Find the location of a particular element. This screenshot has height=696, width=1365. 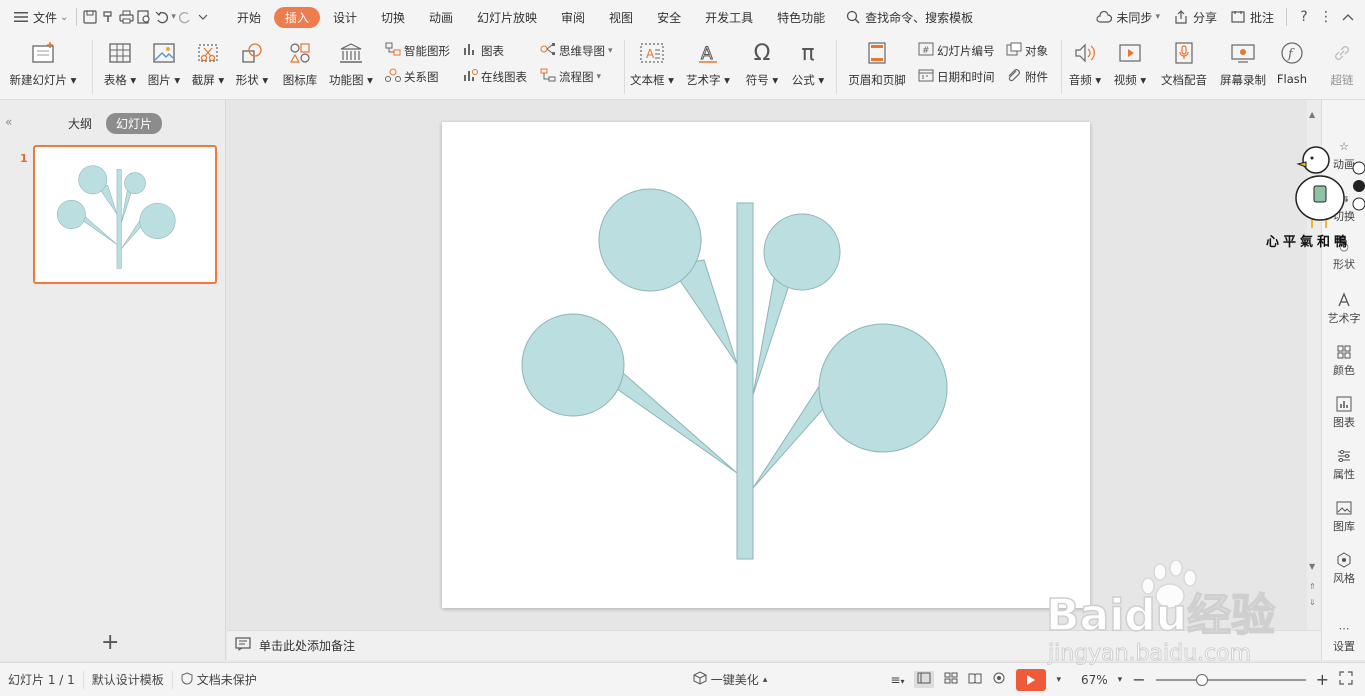

circle-mid-left is located at coordinates (573, 365).